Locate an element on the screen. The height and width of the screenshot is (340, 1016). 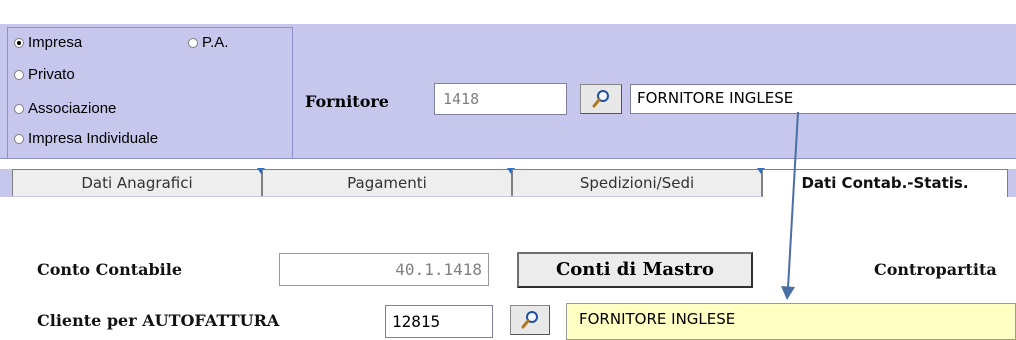
annotation-arrow-icon is located at coordinates (790, 205).